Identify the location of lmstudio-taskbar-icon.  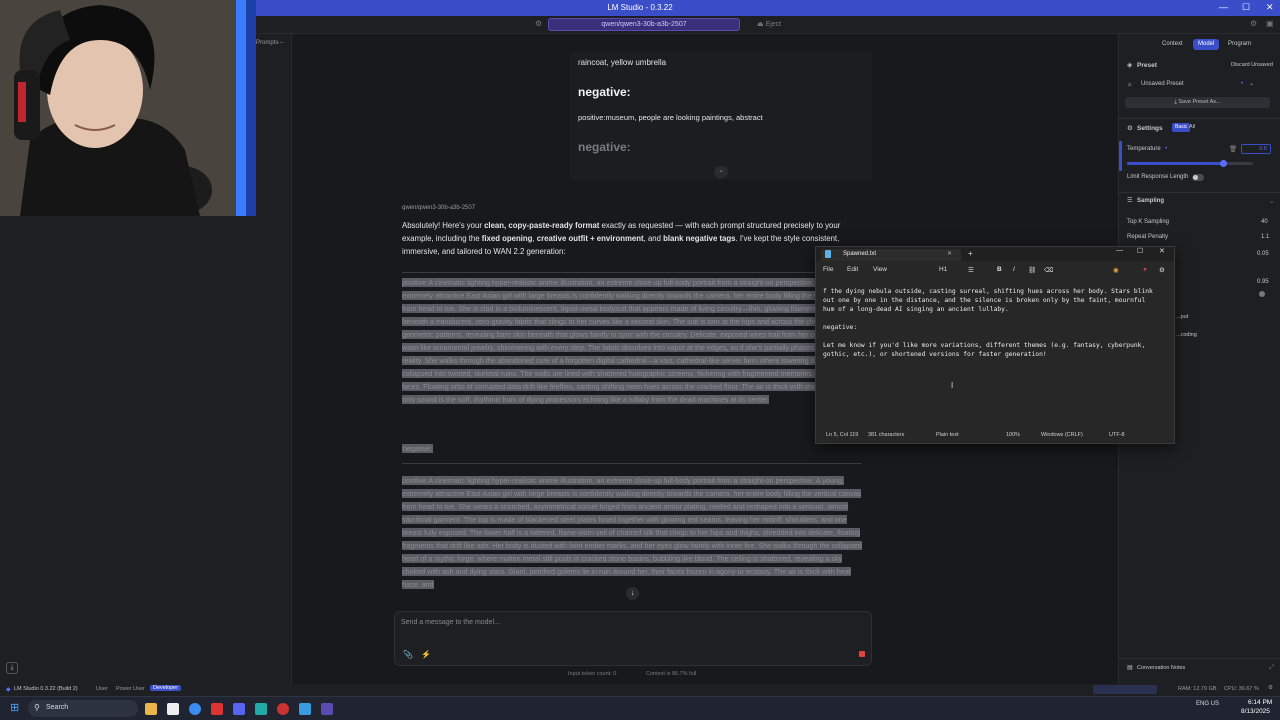
(327, 709).